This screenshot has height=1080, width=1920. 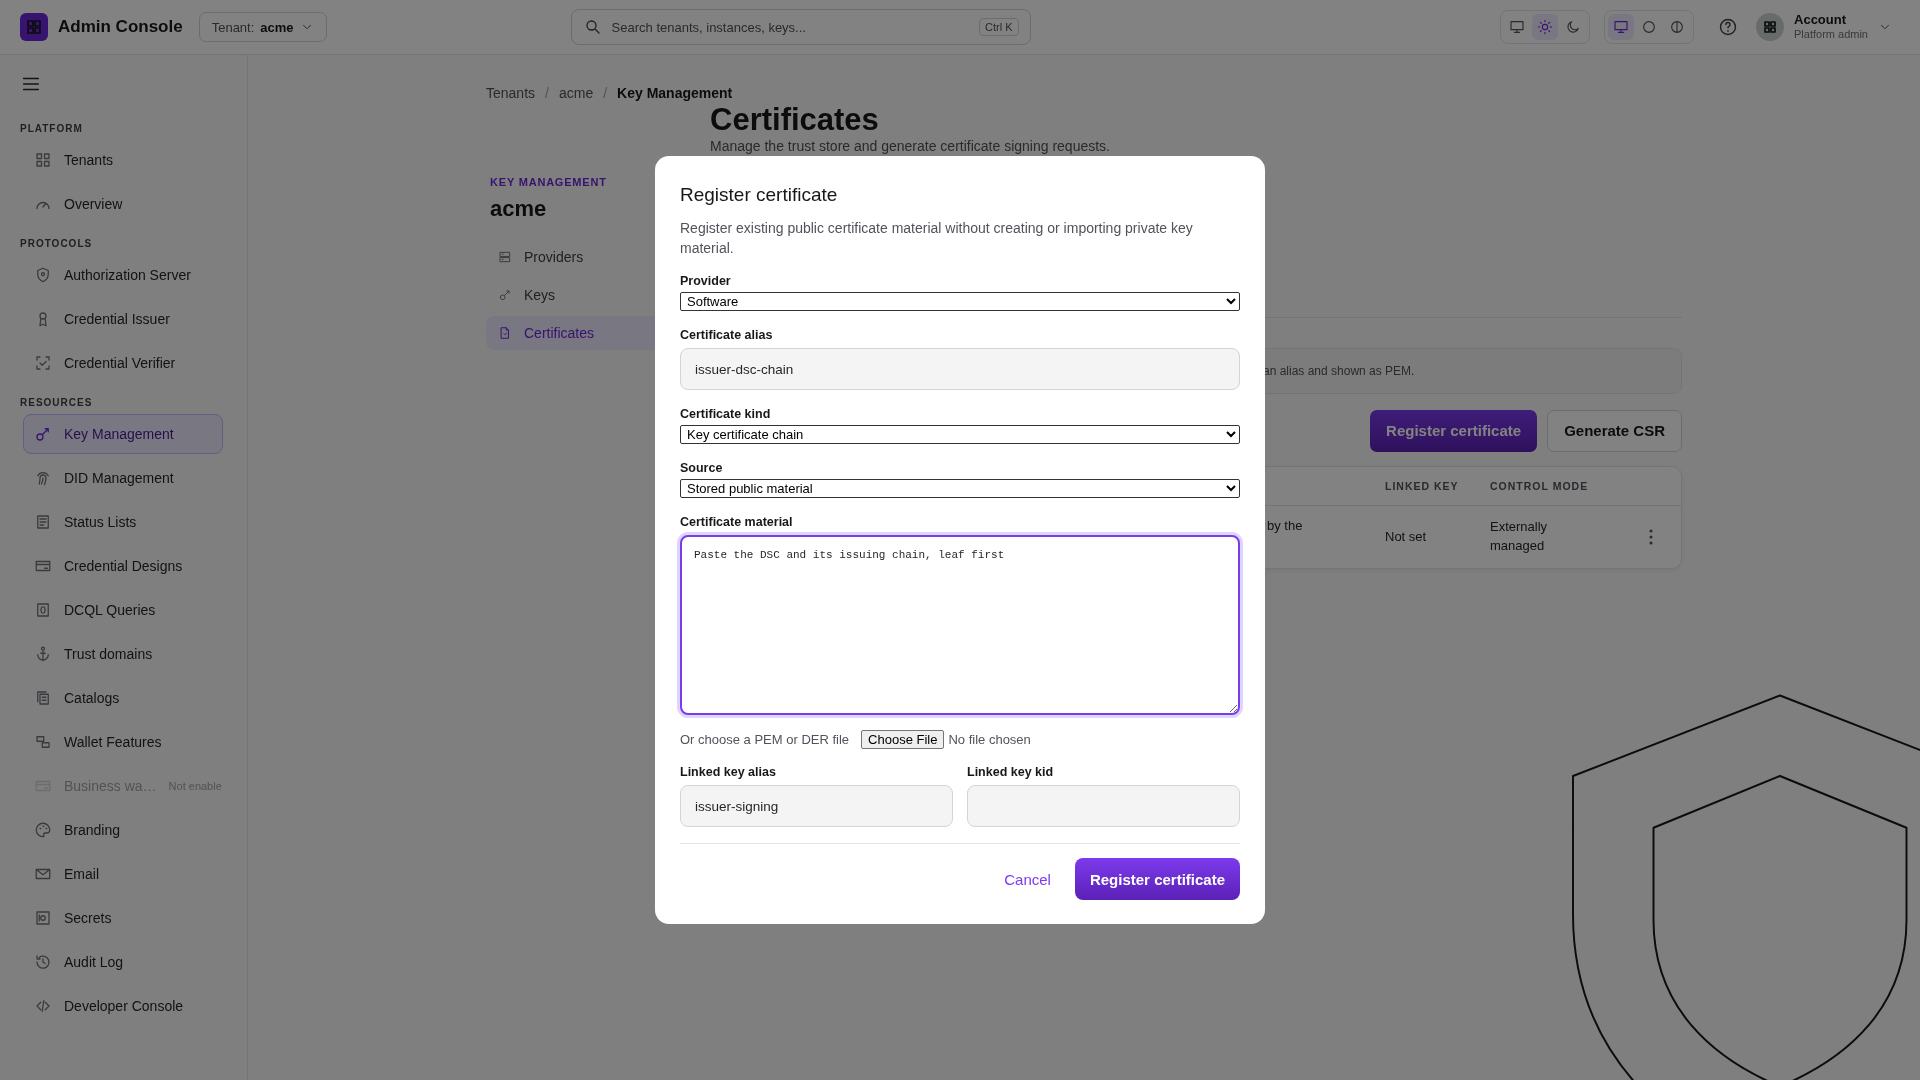 What do you see at coordinates (1422, 485) in the screenshot?
I see `column-header: LINKED KEY` at bounding box center [1422, 485].